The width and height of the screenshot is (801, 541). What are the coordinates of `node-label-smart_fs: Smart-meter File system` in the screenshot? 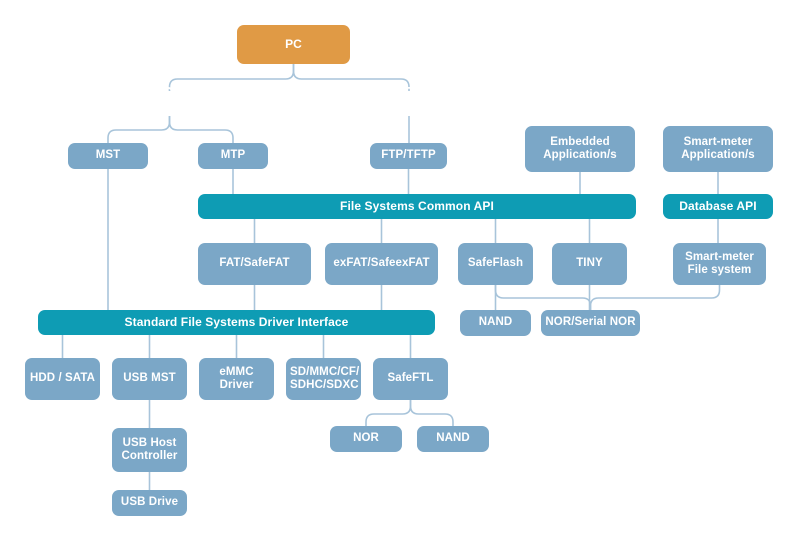 It's located at (719, 263).